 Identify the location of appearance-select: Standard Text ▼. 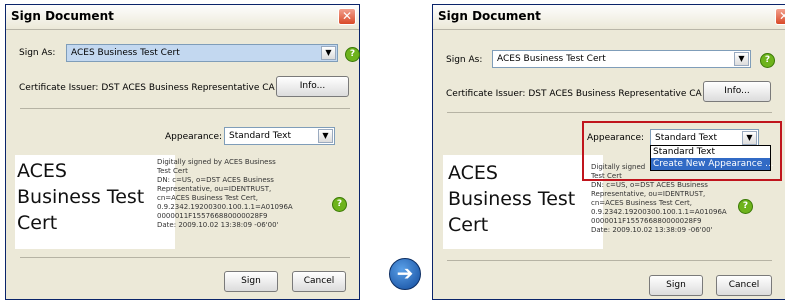
(279, 136).